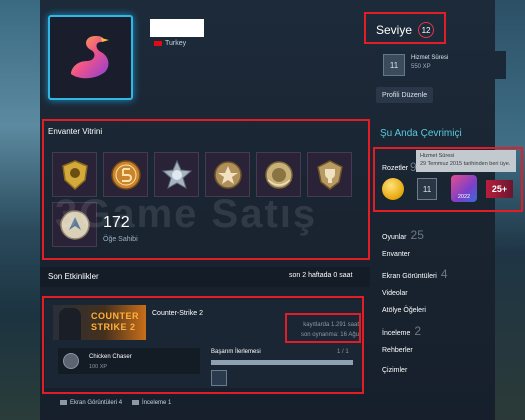 This screenshot has height=420, width=525. Describe the element at coordinates (73, 276) in the screenshot. I see `activity-title: Son Etkinlikler` at that location.